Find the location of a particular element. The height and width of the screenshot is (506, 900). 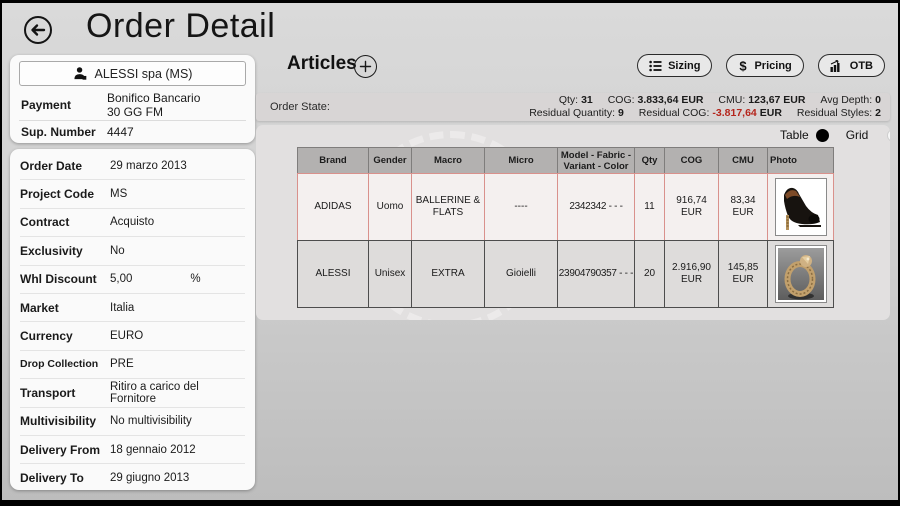

payment-row: Payment Bonifico Bancario 30 GG FM is located at coordinates (132, 105).